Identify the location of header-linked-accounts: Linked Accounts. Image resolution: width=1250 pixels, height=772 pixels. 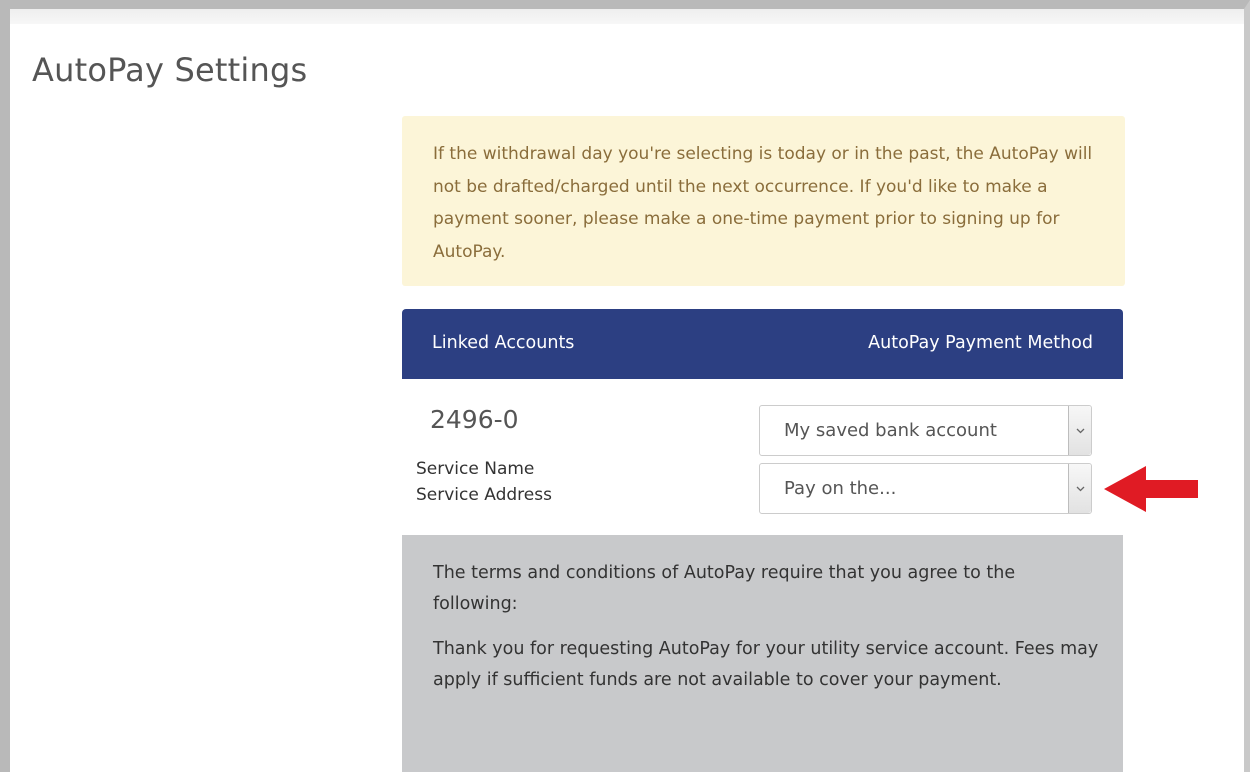
(503, 343).